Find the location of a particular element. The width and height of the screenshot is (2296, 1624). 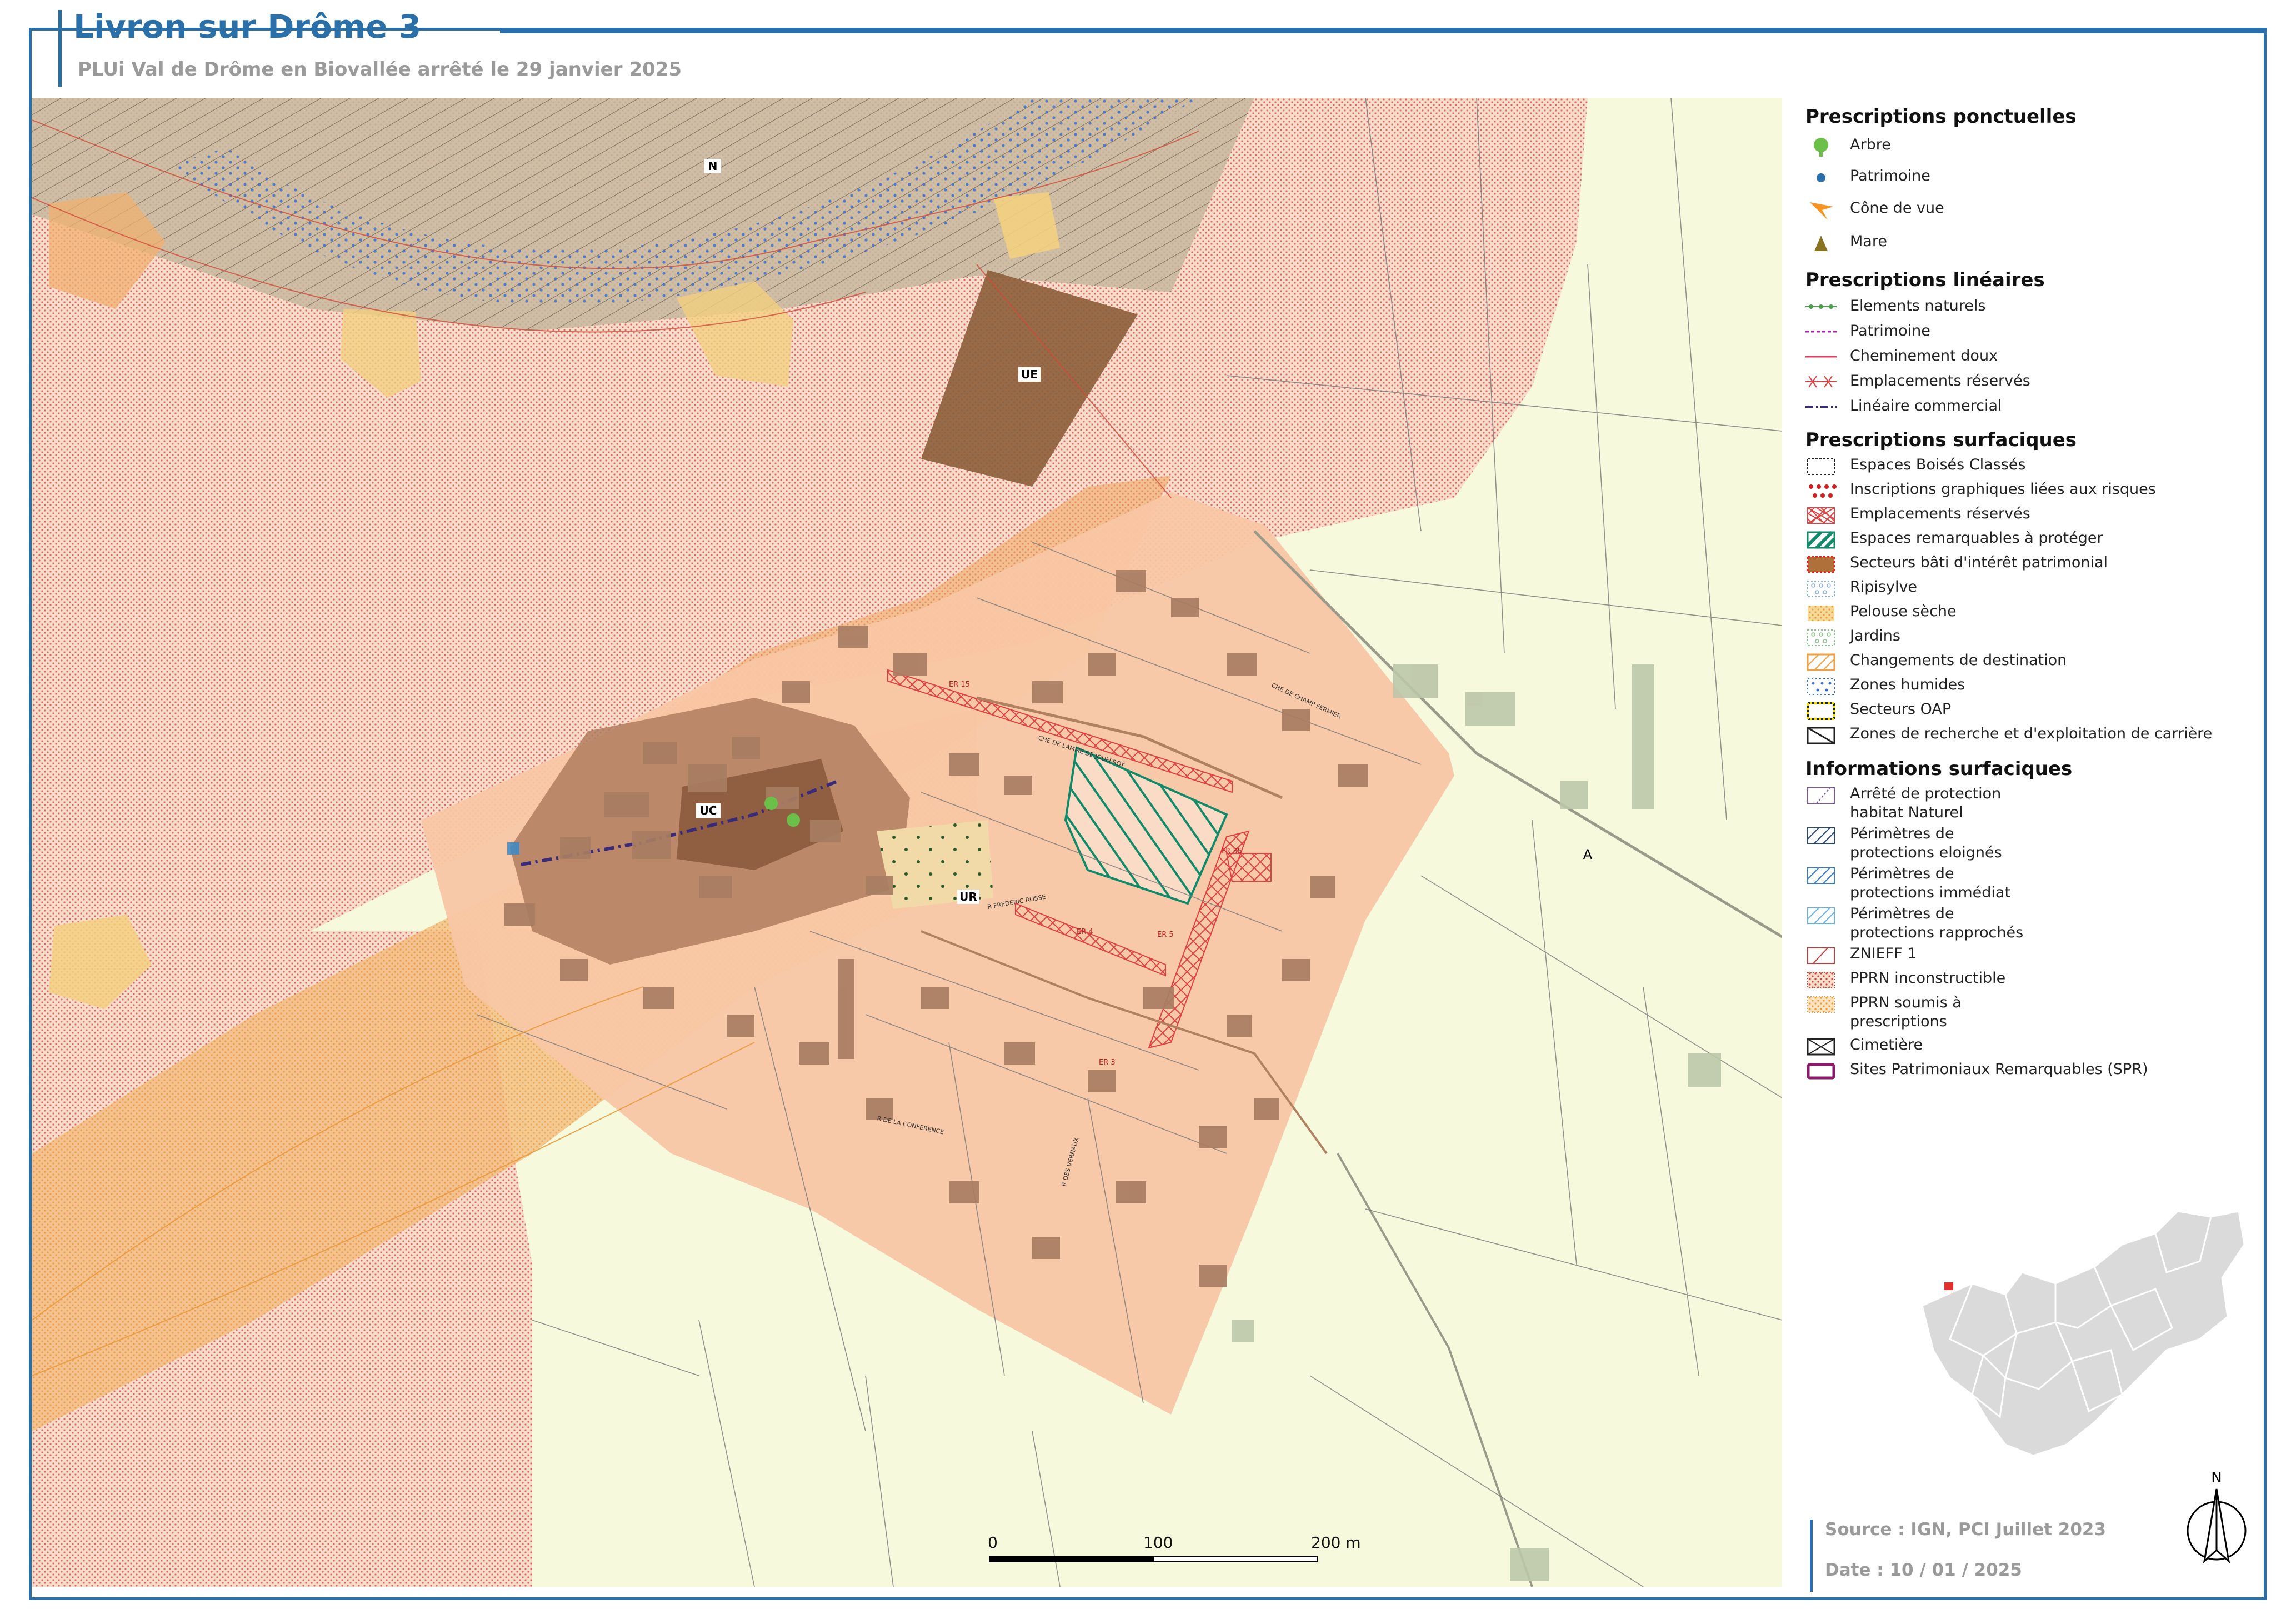

legend-item-secteurs-oap: Secteurs OAP is located at coordinates (2033, 713).